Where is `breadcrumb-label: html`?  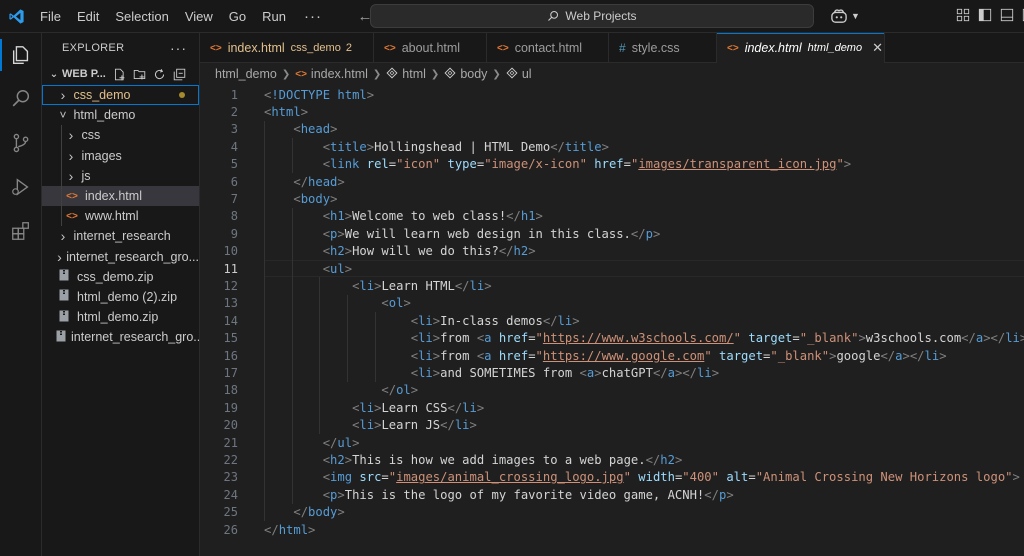
breadcrumb-label: html is located at coordinates (414, 74).